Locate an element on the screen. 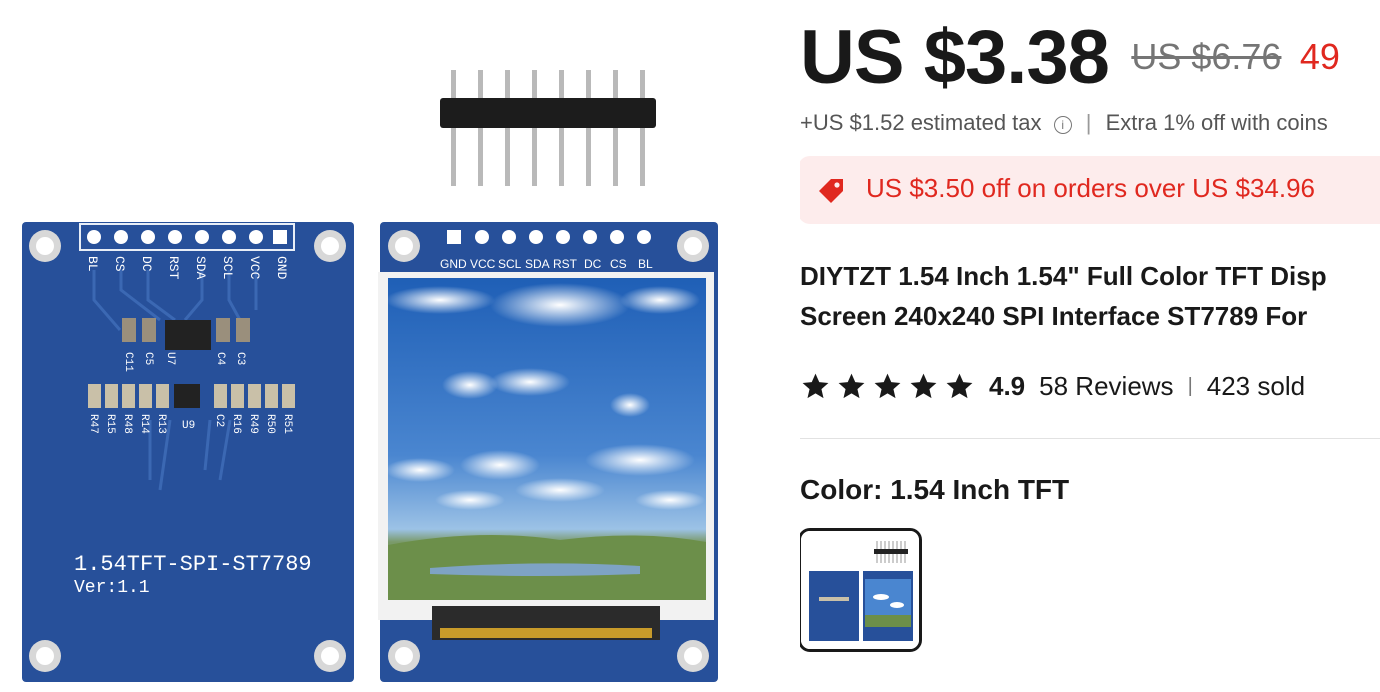  divider is located at coordinates (1090, 438).